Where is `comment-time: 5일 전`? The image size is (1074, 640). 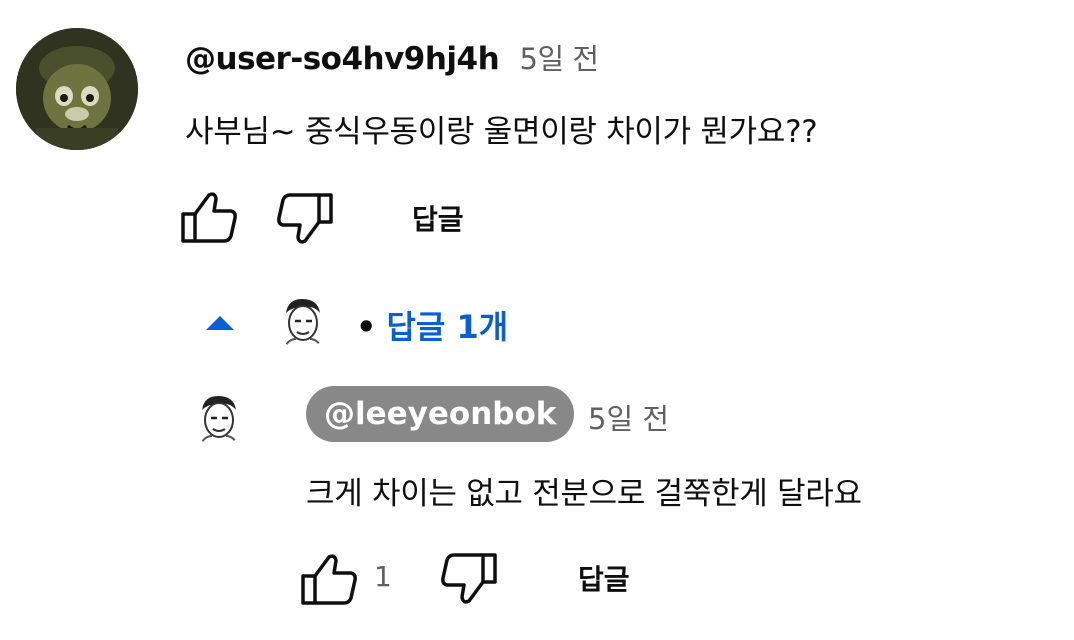 comment-time: 5일 전 is located at coordinates (560, 59).